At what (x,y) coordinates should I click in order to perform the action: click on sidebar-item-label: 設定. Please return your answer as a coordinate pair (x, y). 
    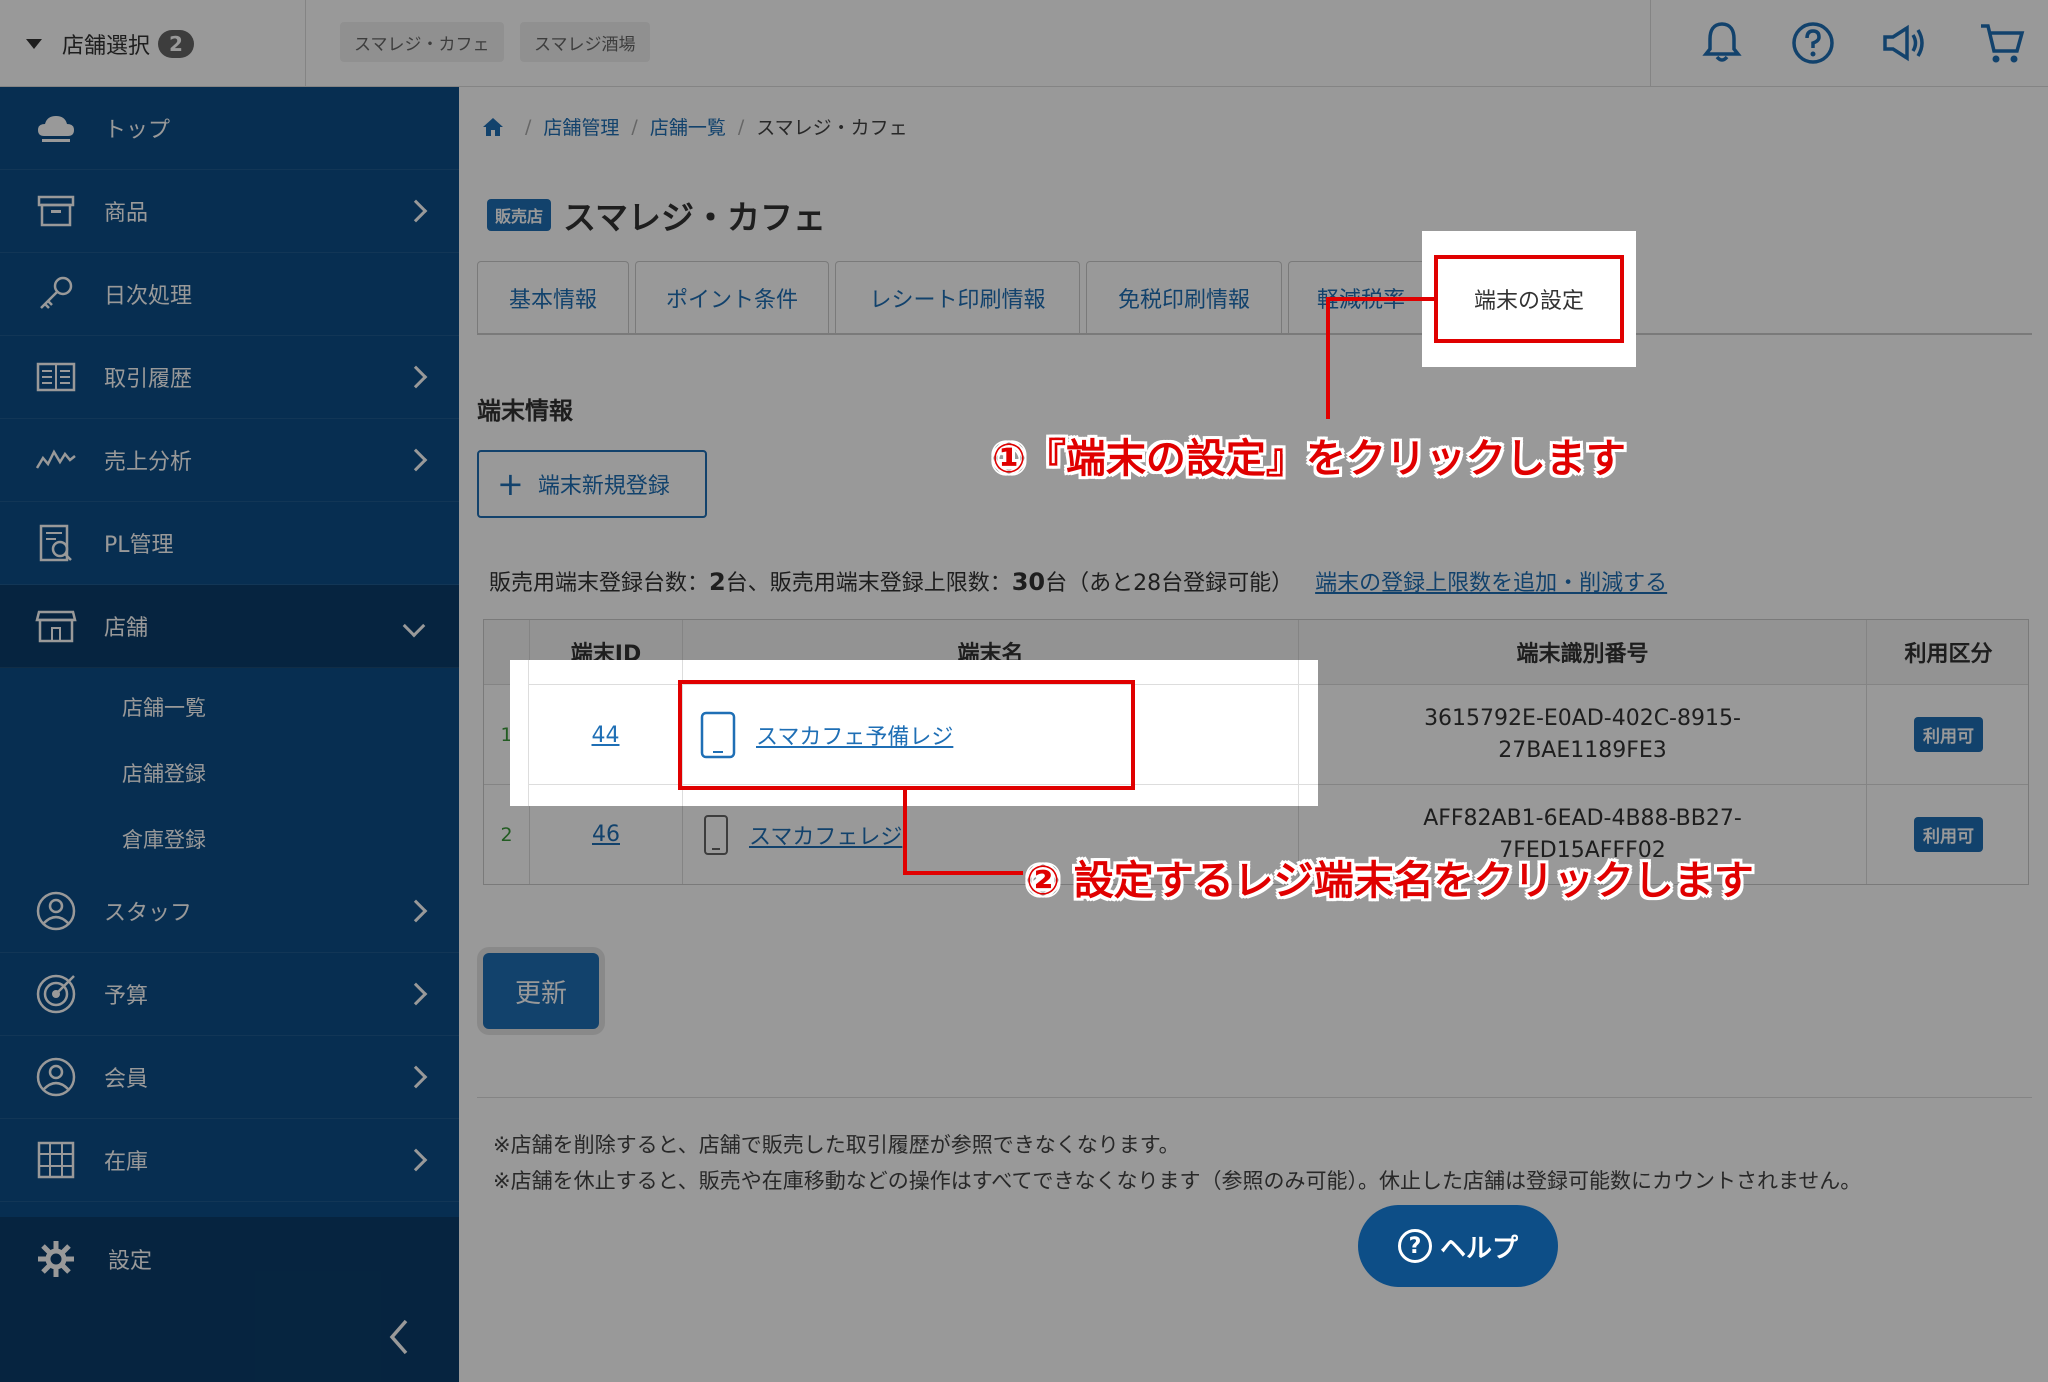
    Looking at the image, I should click on (130, 1261).